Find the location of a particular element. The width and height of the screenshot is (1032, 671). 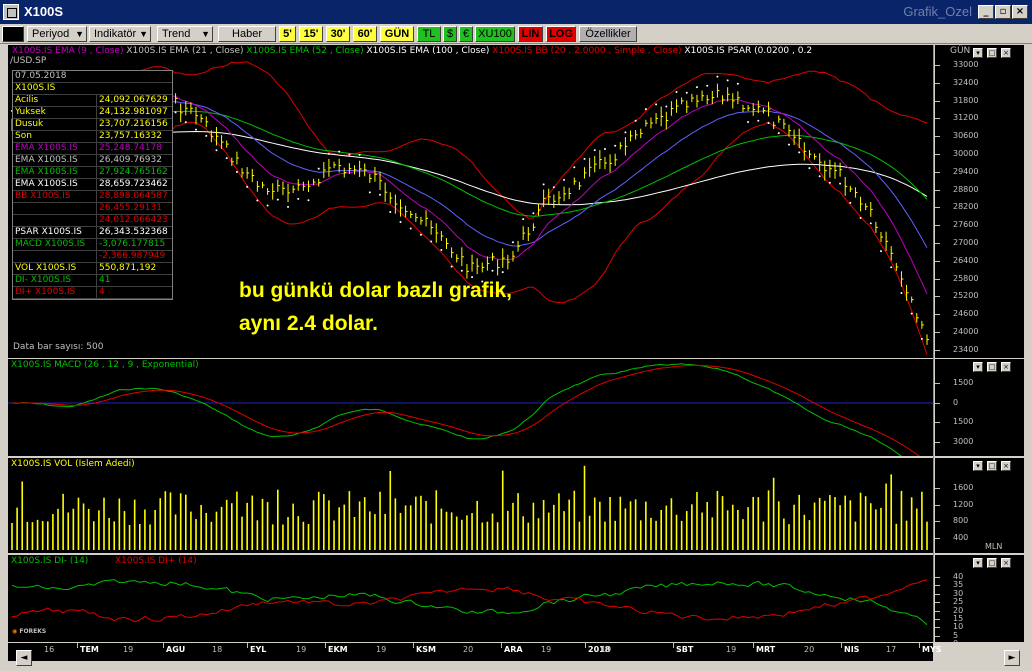

info-row: MACD X100S.IS -3,076.177815 is located at coordinates (92, 245).